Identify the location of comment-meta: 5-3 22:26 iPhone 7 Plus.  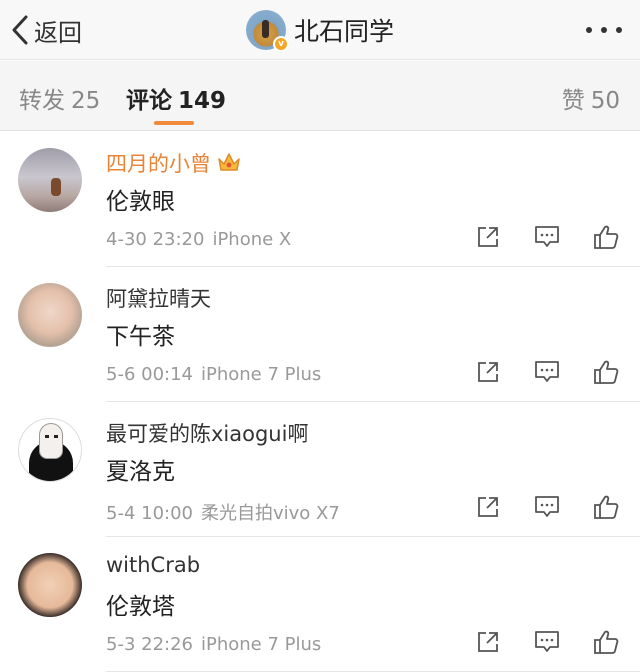
(213, 644).